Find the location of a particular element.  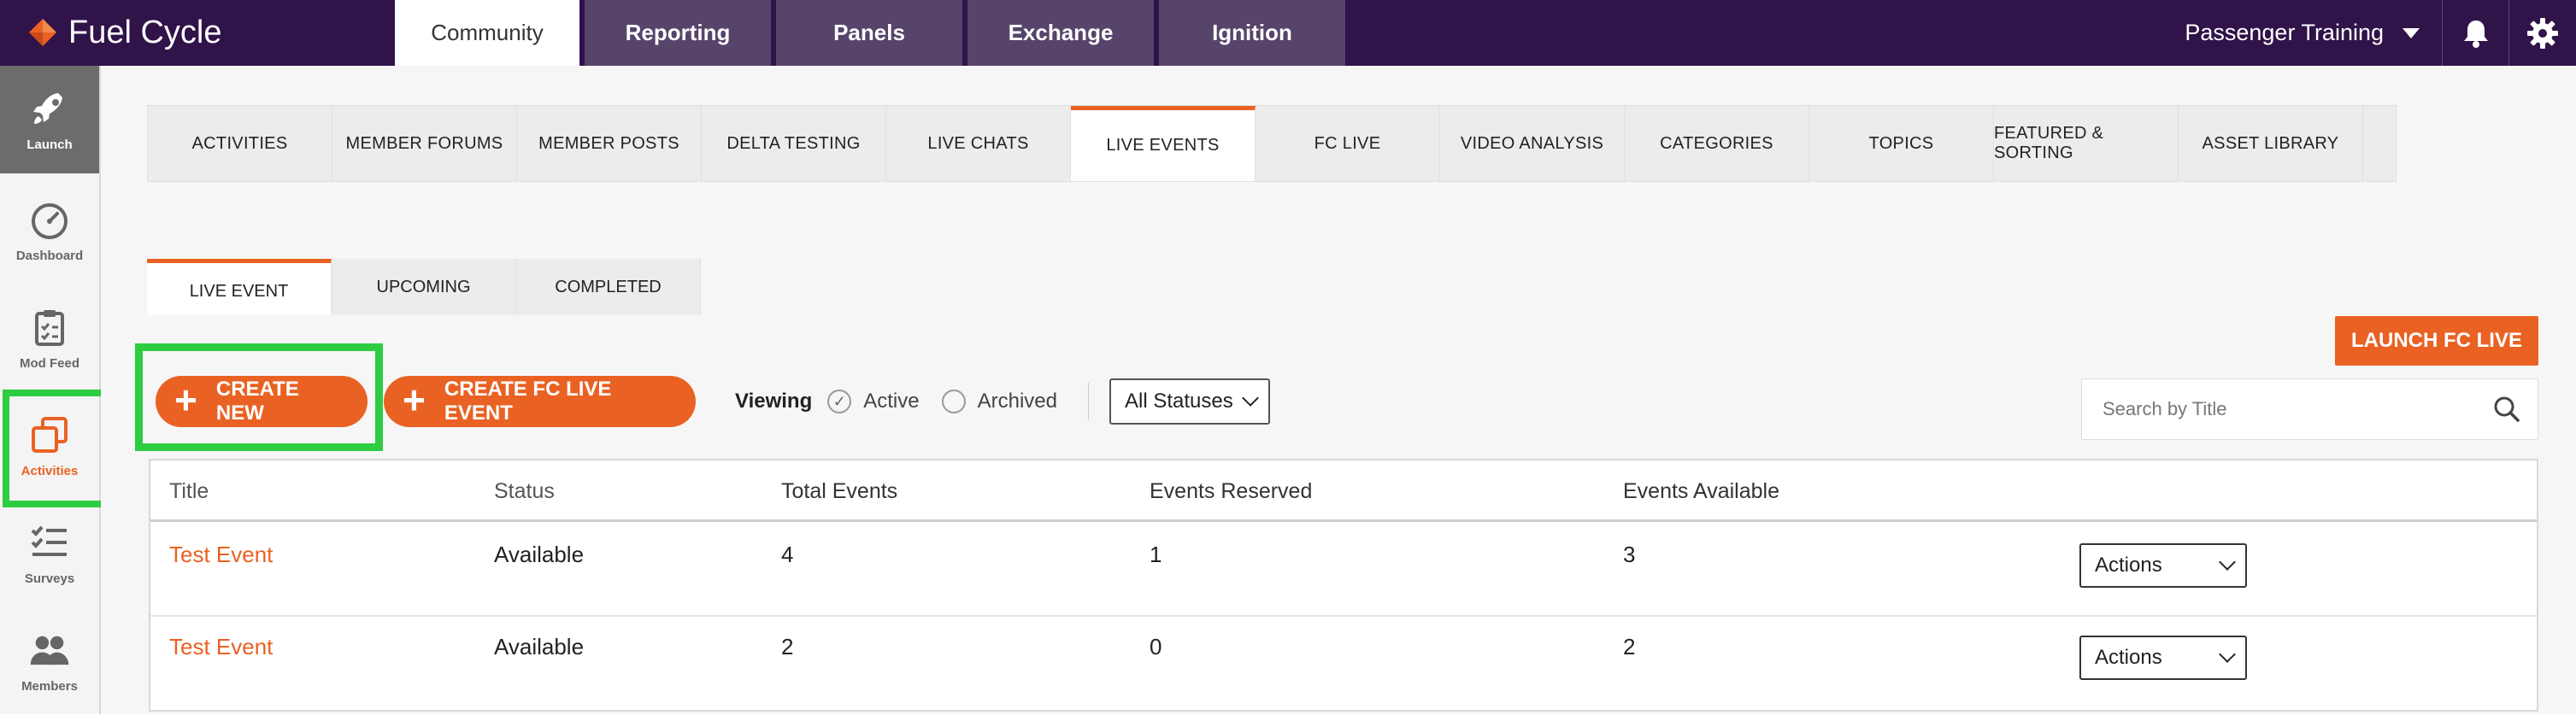

sidebar-item-label: Launch is located at coordinates (49, 145).